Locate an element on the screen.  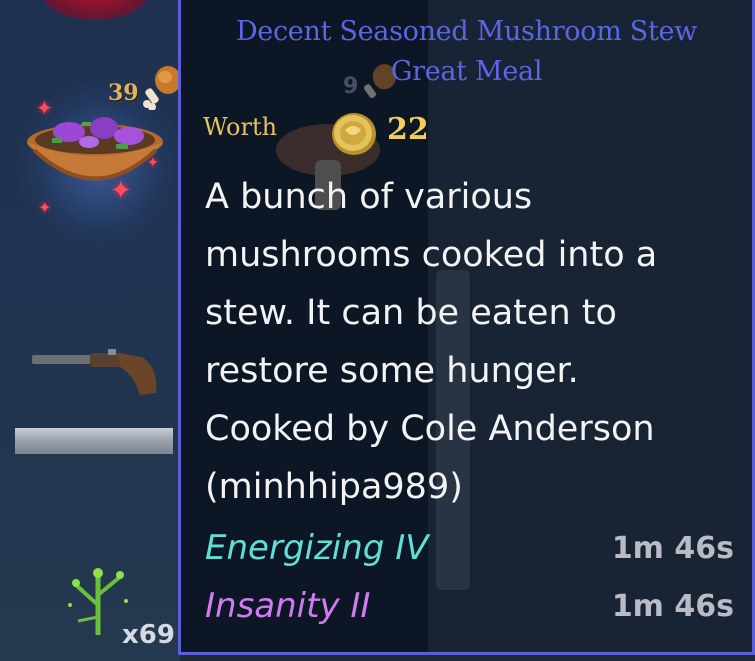
effect-name: Energizing IV is located at coordinates (317, 548).